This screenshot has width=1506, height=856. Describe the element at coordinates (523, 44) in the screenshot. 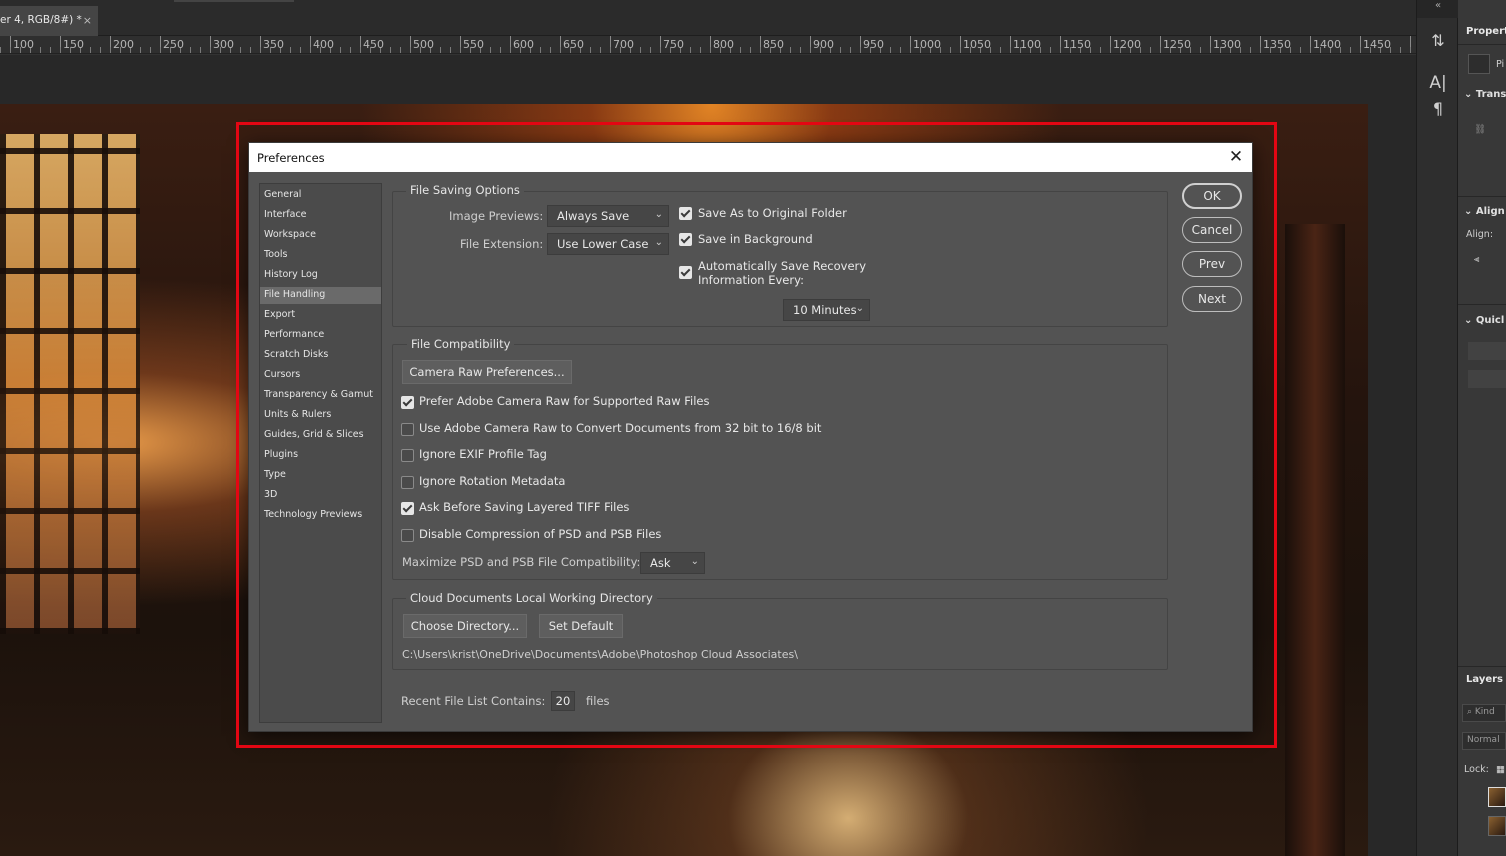

I see `ruler-label: 600` at that location.